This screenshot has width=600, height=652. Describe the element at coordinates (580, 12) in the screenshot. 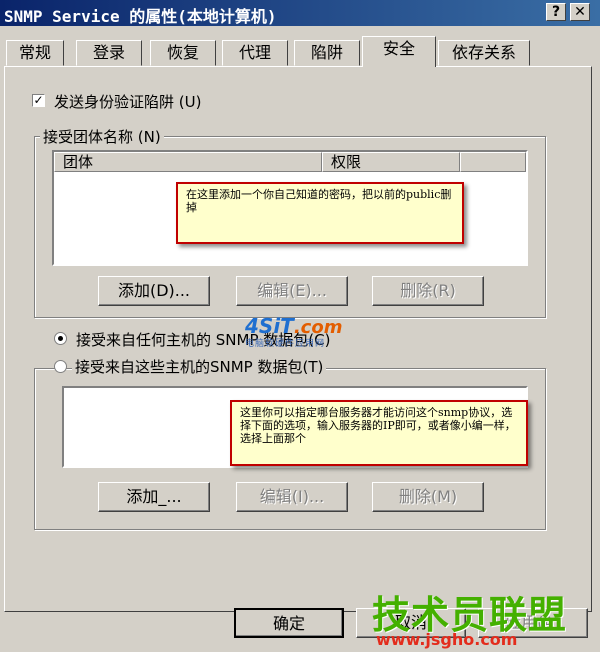

I see `close-button: ✕` at that location.